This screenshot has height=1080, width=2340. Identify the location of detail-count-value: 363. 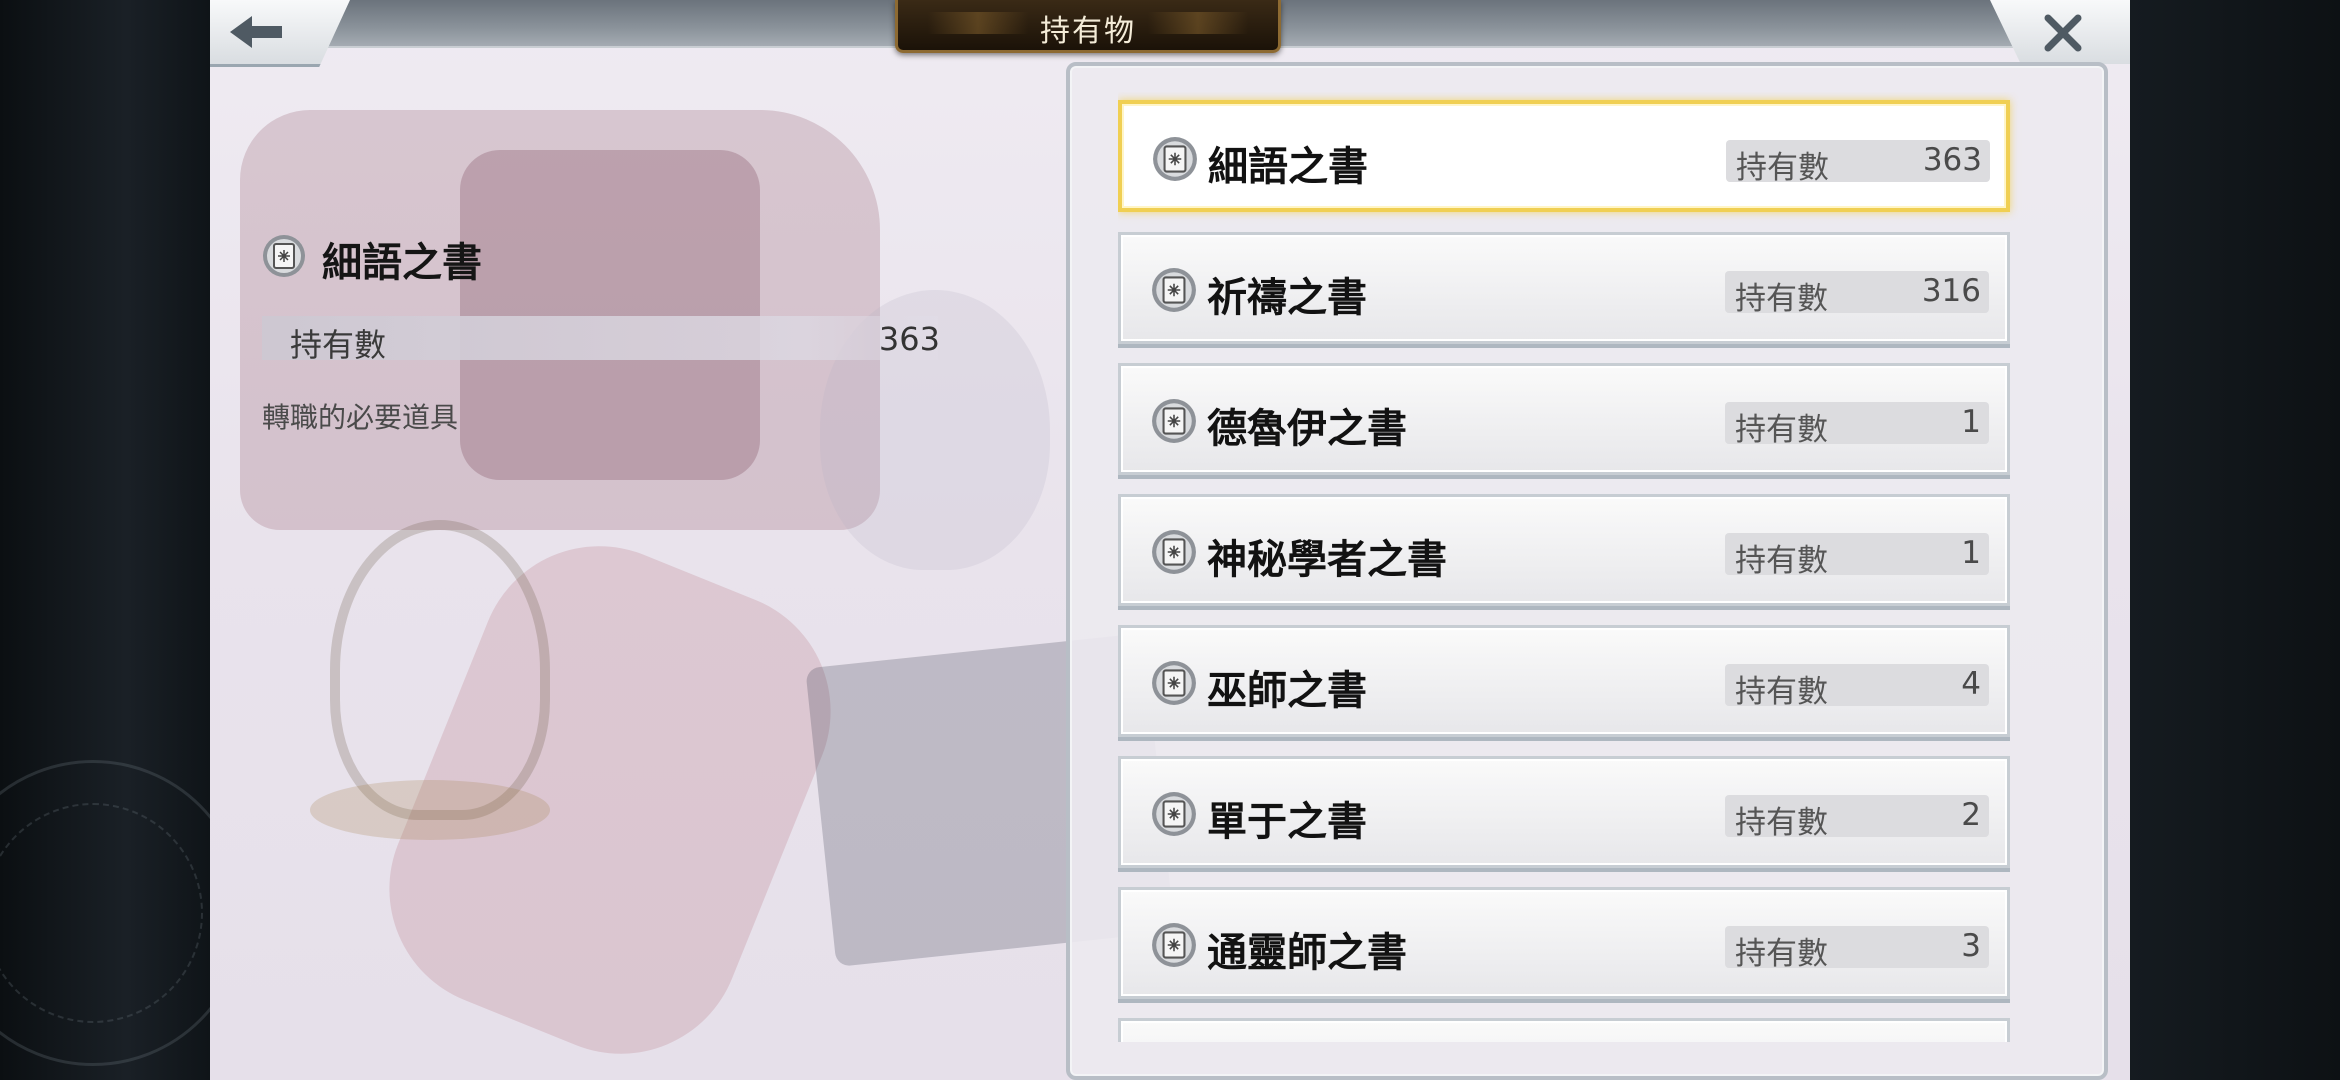
(909, 339).